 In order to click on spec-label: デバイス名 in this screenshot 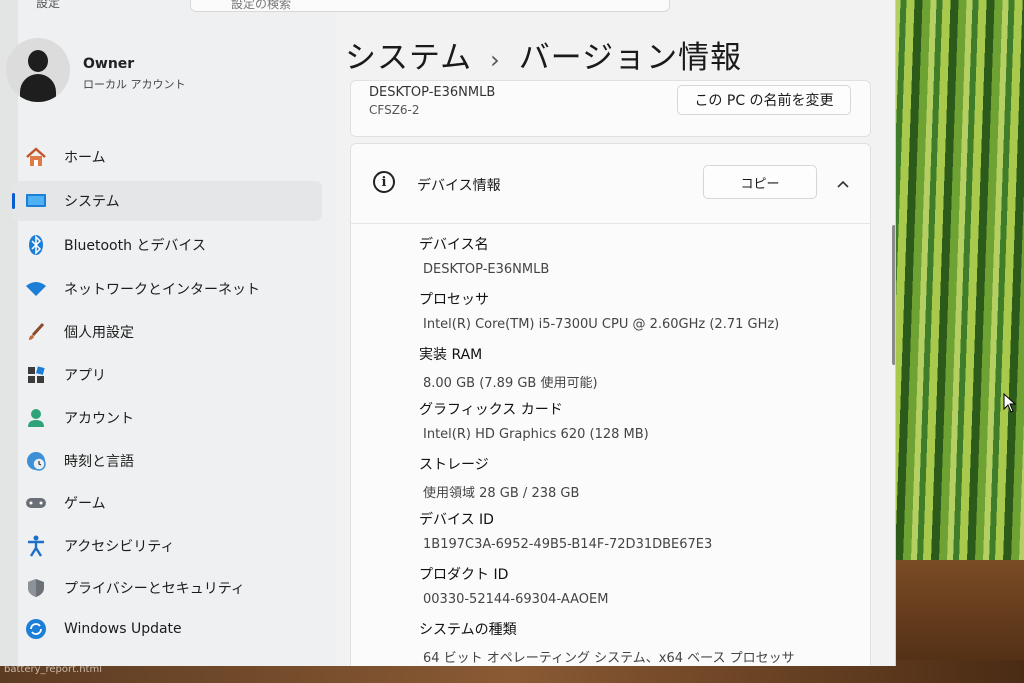, I will do `click(454, 245)`.